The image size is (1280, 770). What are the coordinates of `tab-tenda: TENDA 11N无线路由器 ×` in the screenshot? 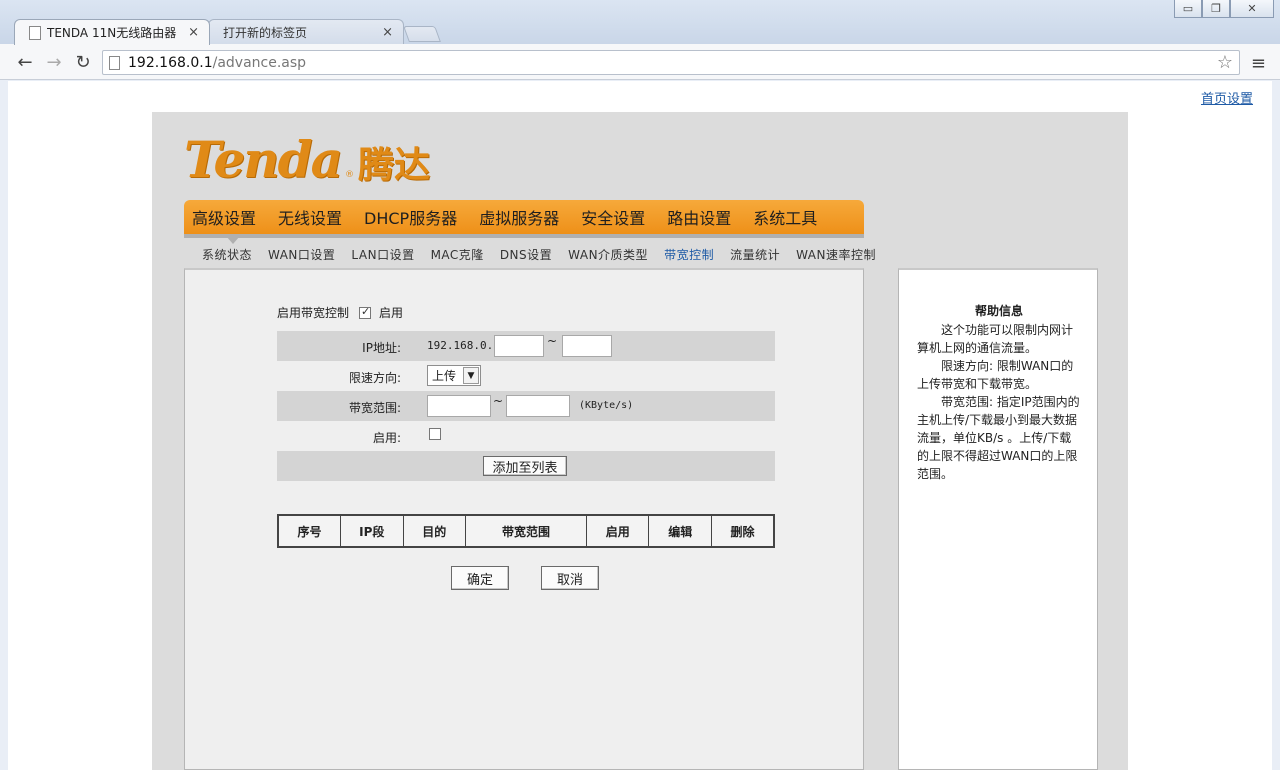 It's located at (112, 32).